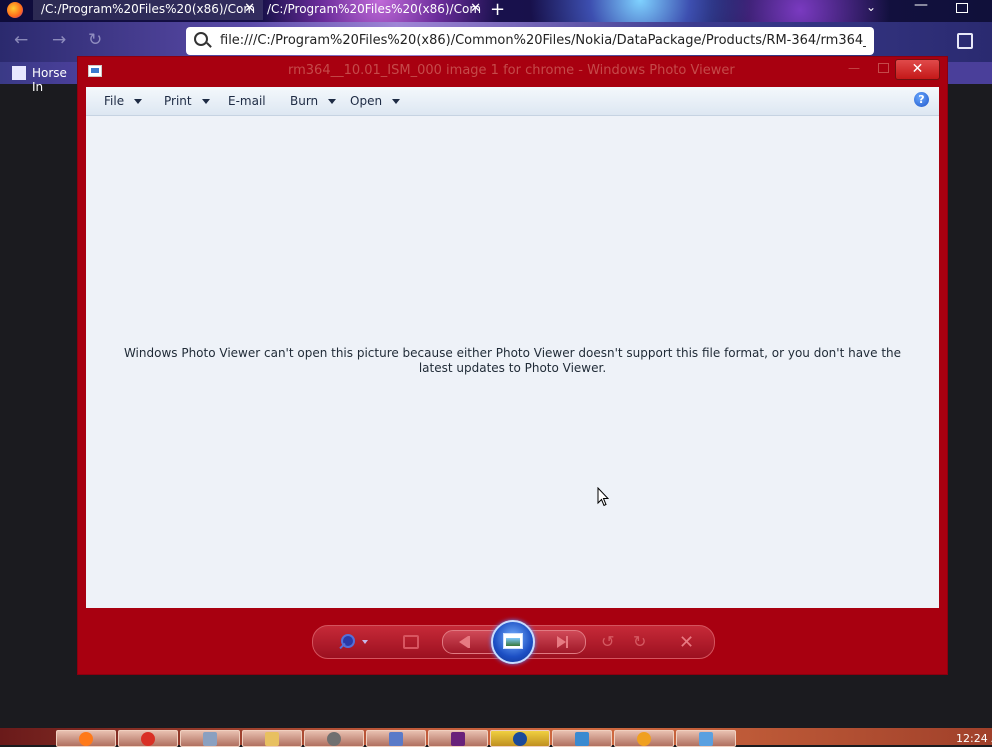  I want to click on monitor-icon, so click(582, 739).